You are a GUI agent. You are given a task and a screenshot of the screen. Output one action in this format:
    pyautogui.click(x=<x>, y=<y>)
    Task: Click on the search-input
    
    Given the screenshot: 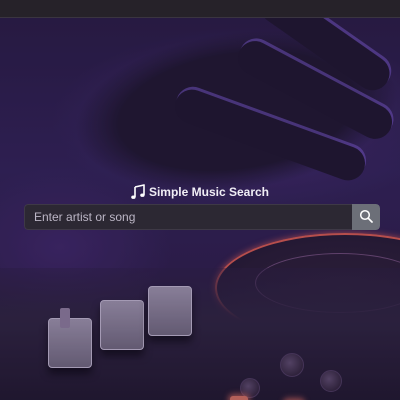 What is the action you would take?
    pyautogui.click(x=188, y=217)
    